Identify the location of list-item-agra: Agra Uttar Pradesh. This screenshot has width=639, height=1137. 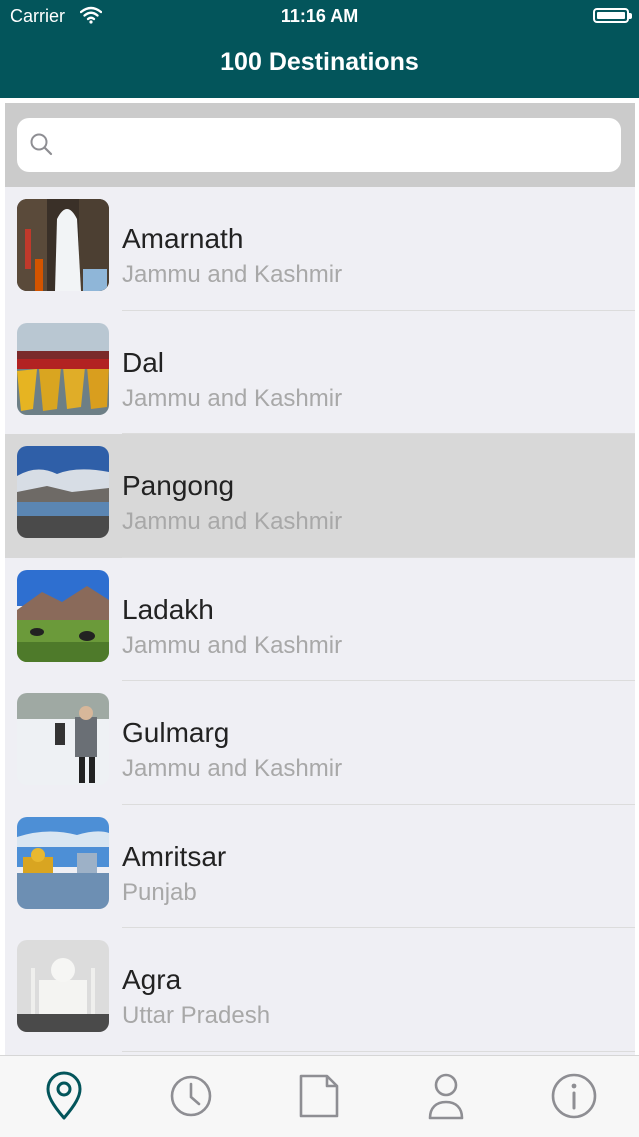
(320, 990).